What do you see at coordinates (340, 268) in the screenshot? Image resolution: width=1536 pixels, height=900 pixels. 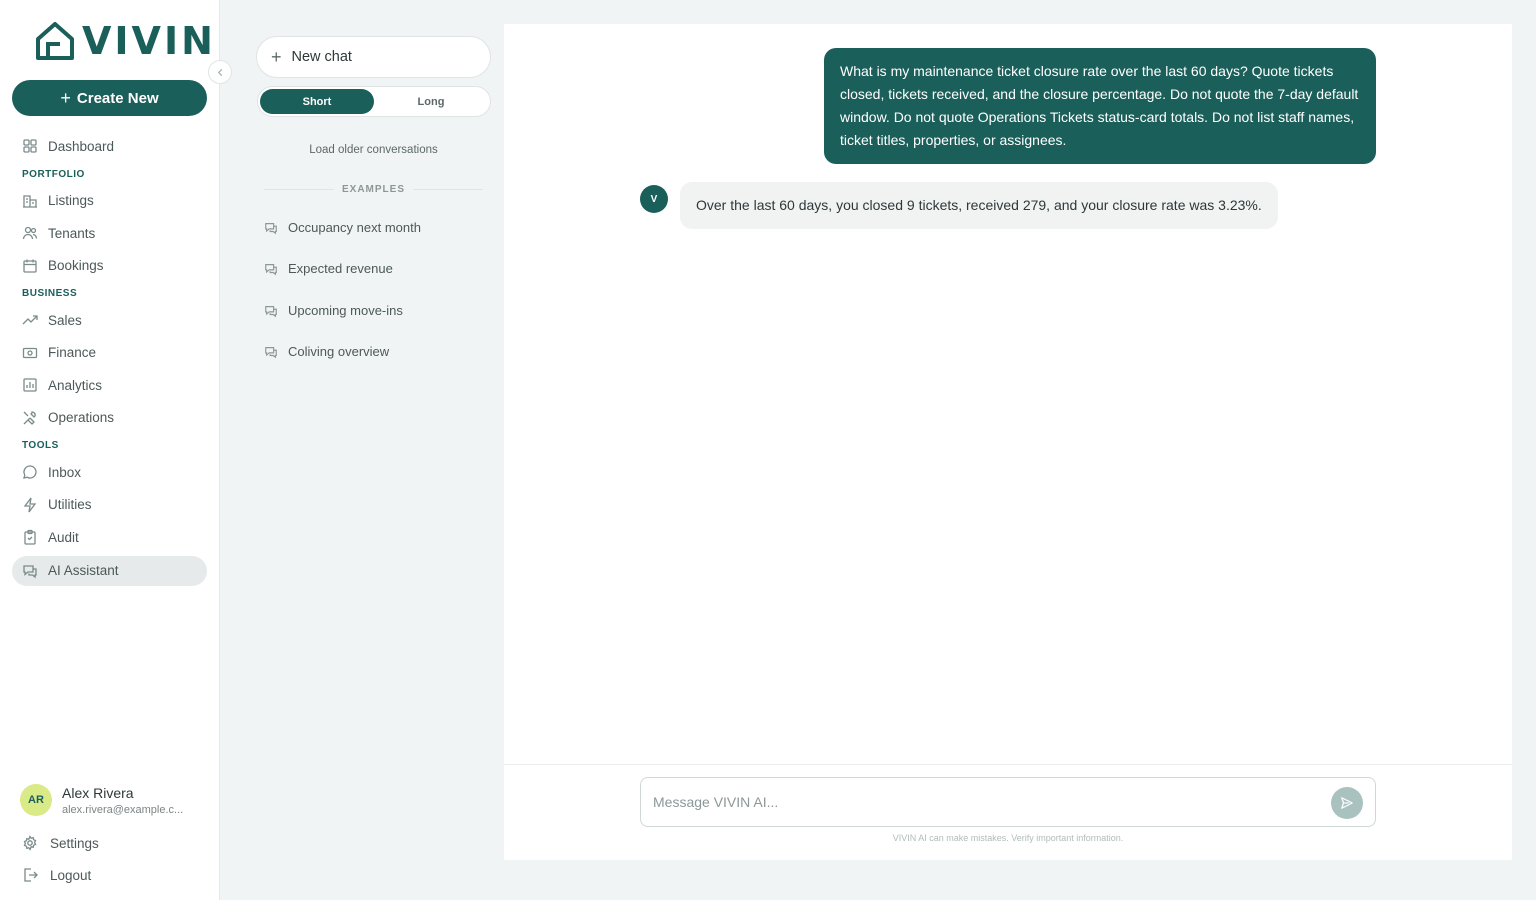 I see `example-label: Expected revenue` at bounding box center [340, 268].